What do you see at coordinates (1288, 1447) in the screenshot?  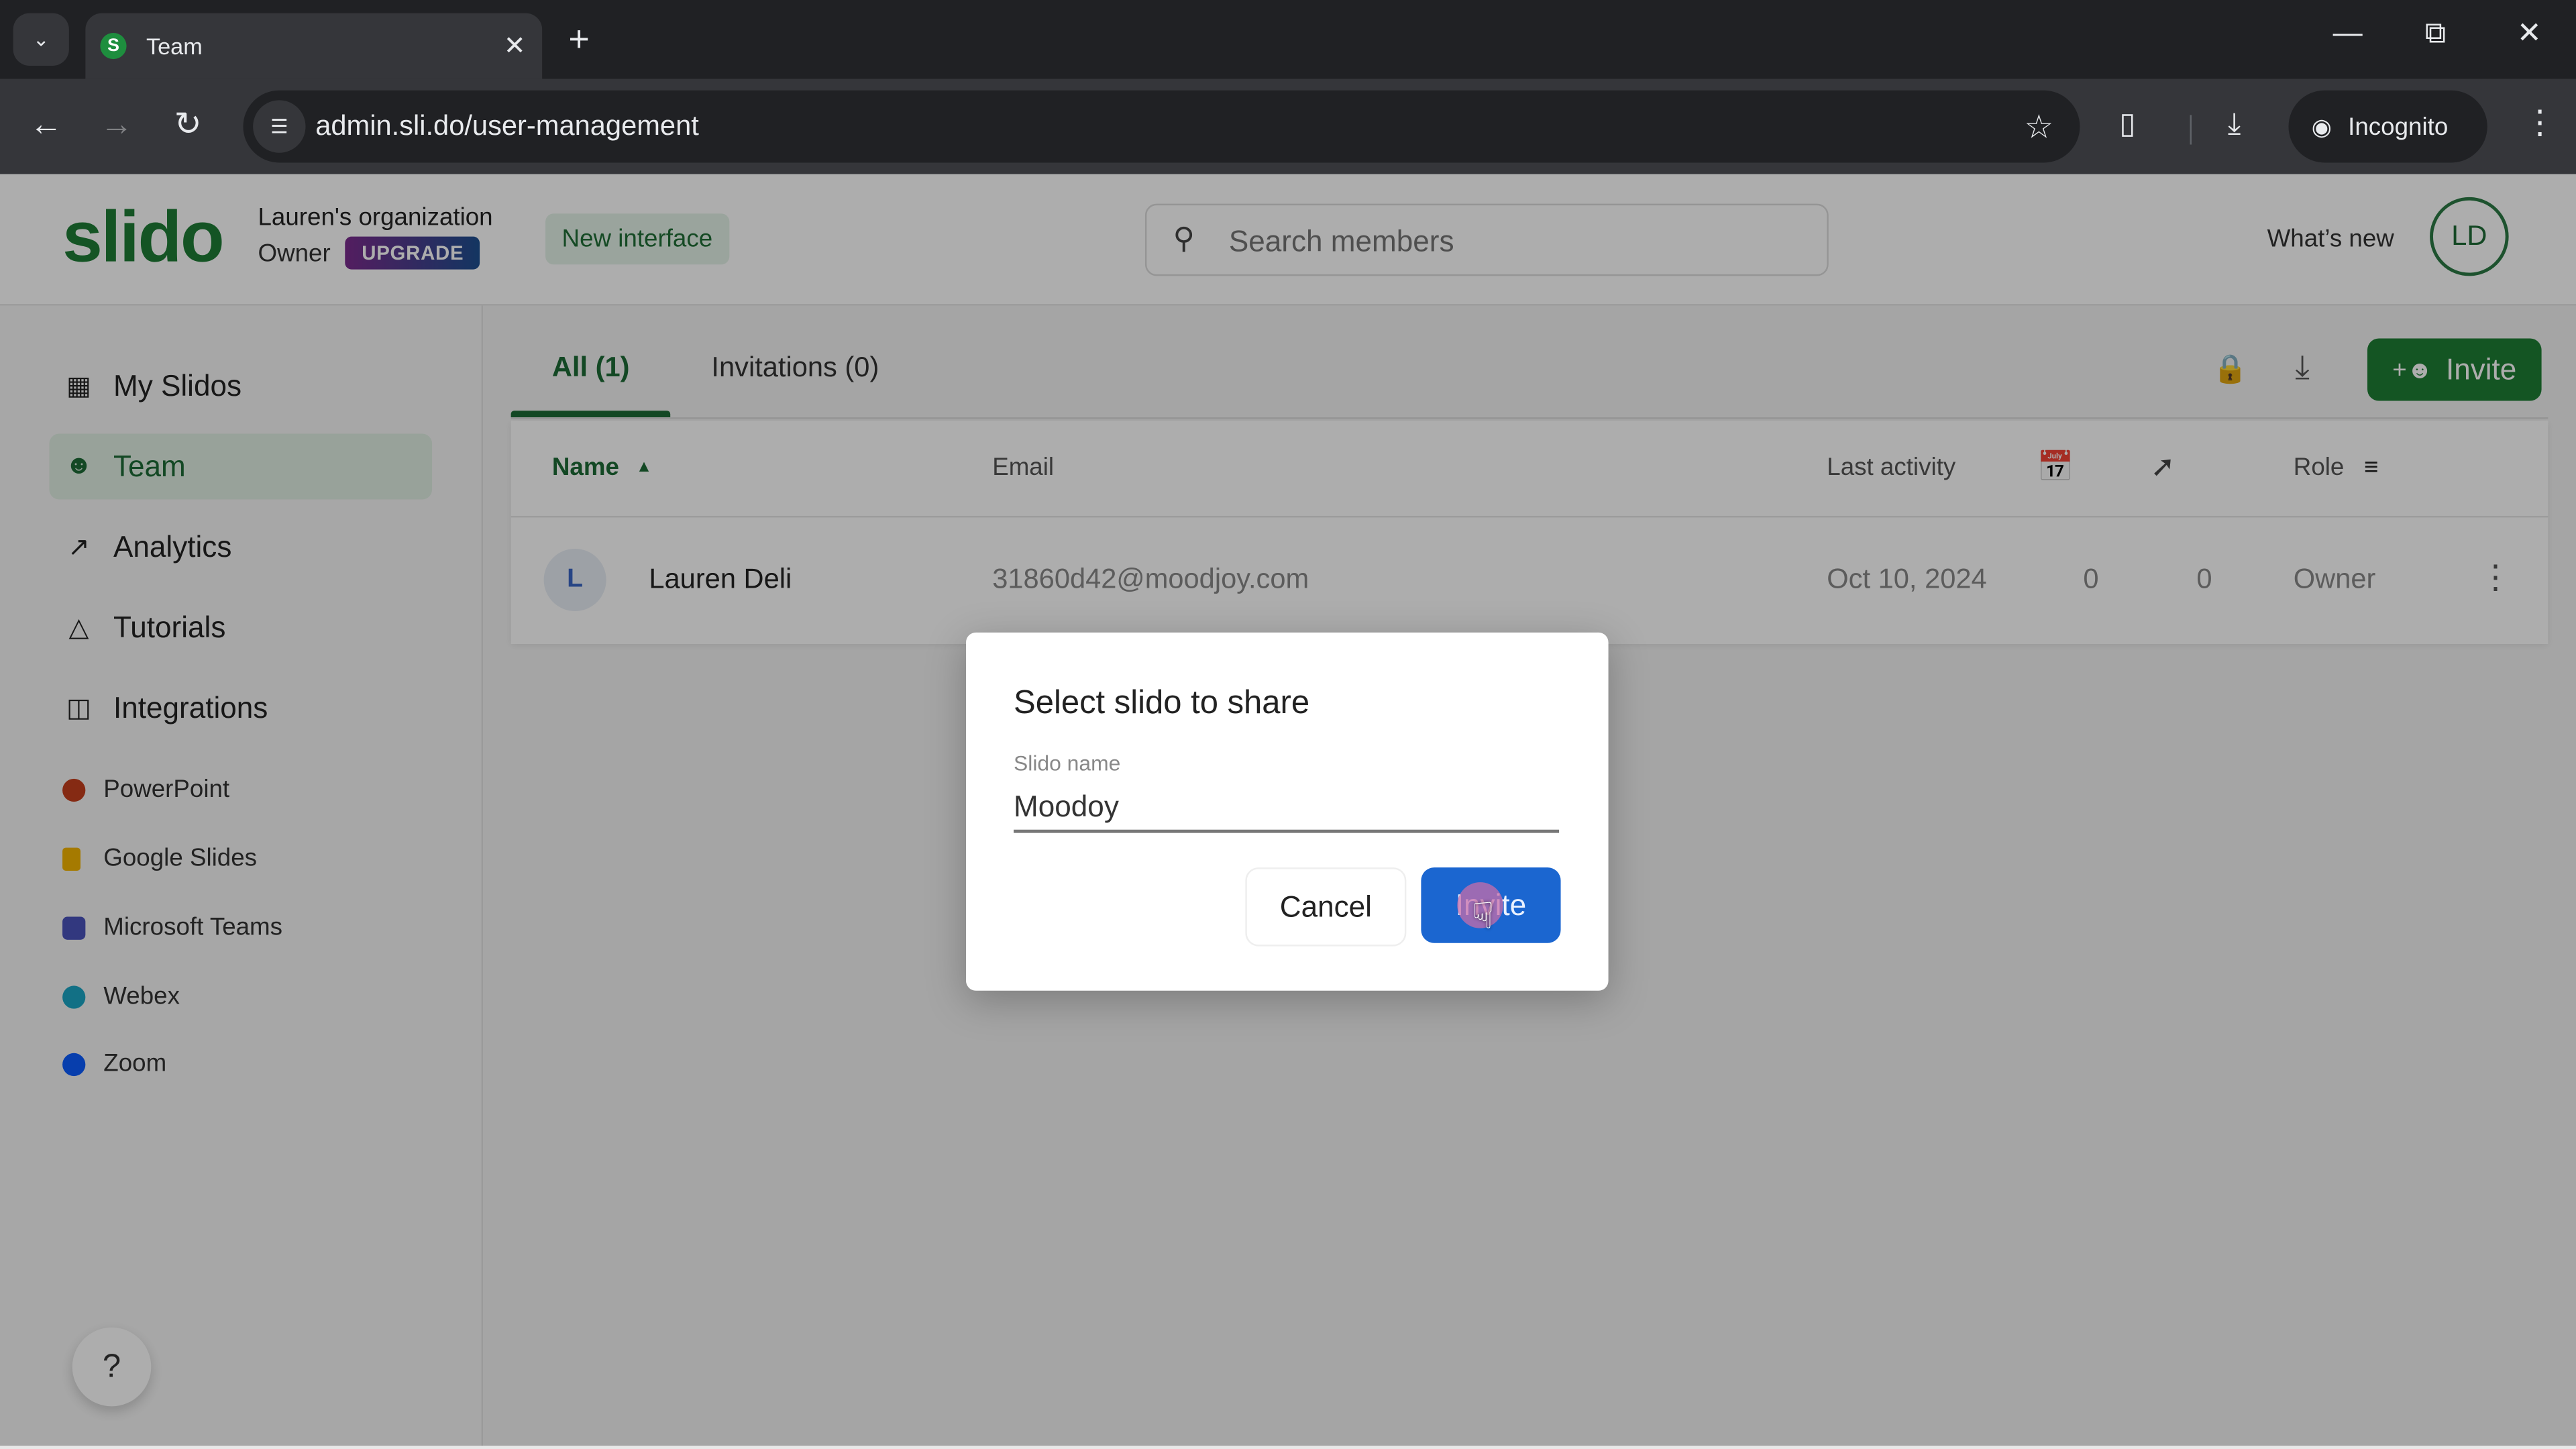 I see `bottom-edge` at bounding box center [1288, 1447].